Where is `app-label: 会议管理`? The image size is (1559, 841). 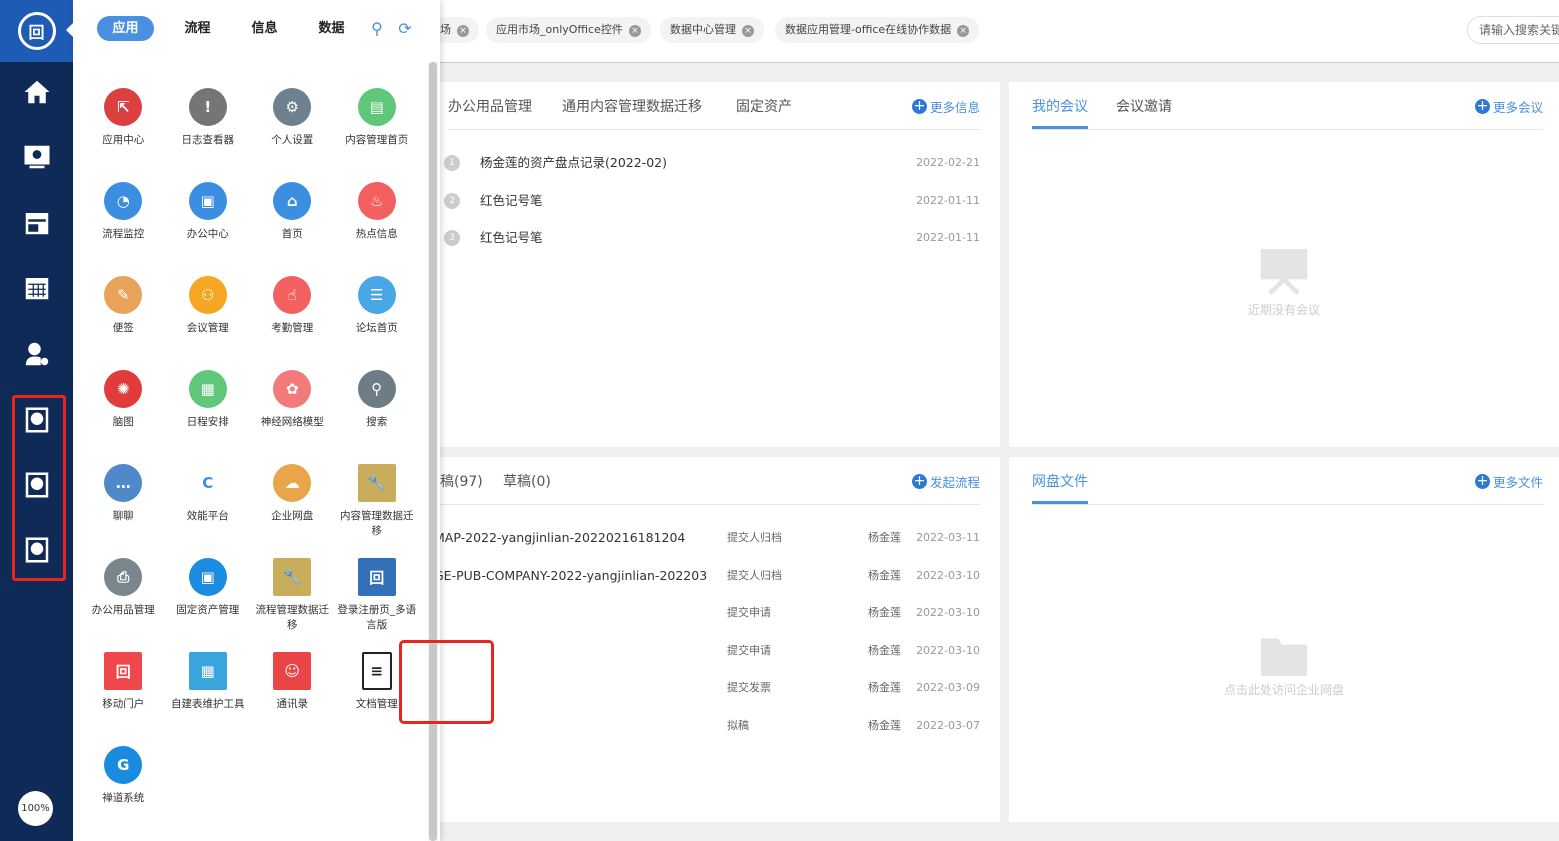
app-label: 会议管理 is located at coordinates (207, 328).